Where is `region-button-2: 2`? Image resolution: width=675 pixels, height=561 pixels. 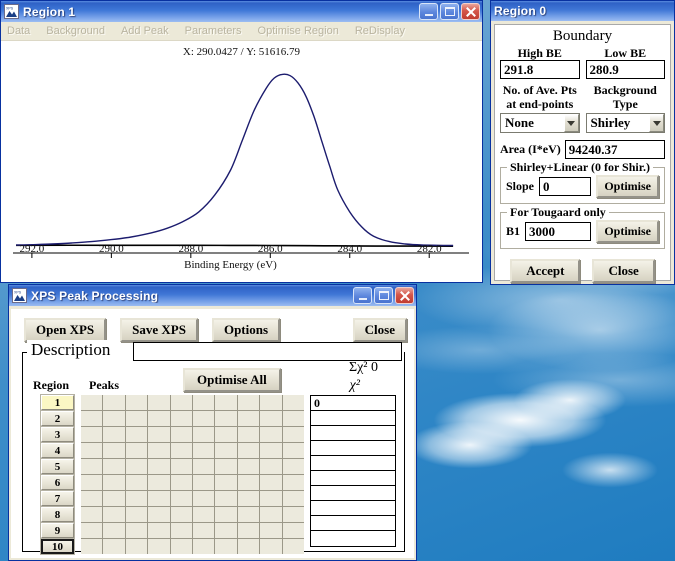 region-button-2: 2 is located at coordinates (57, 418).